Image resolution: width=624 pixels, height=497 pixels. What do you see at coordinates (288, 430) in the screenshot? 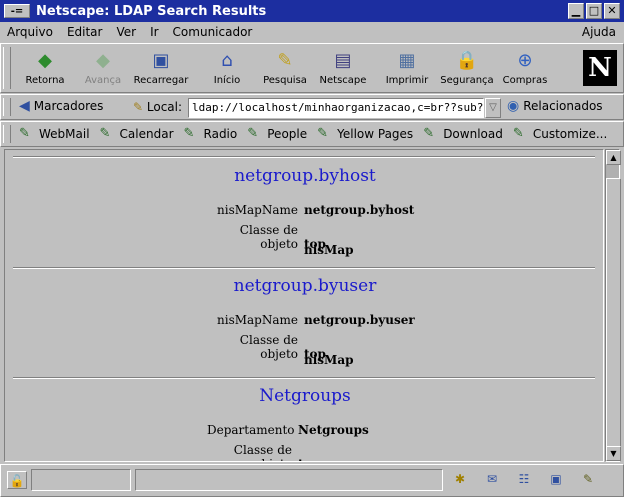
I see `entry-row: Departamento Netgroups` at bounding box center [288, 430].